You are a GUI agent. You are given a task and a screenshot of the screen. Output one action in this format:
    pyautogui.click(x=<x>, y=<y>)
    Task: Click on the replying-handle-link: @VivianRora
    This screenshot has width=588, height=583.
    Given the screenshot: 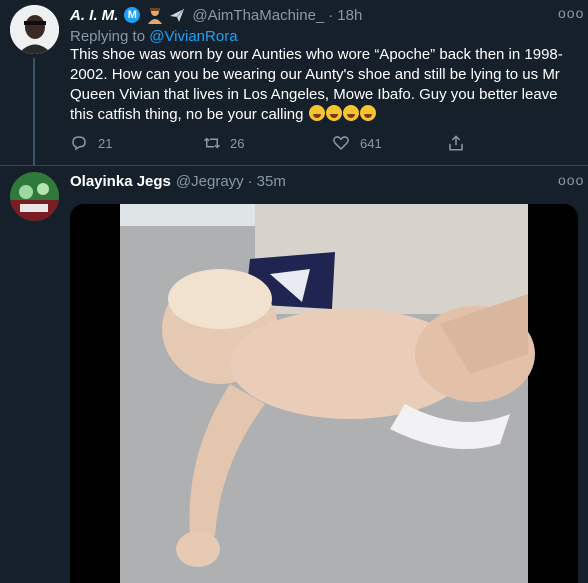 What is the action you would take?
    pyautogui.click(x=193, y=36)
    